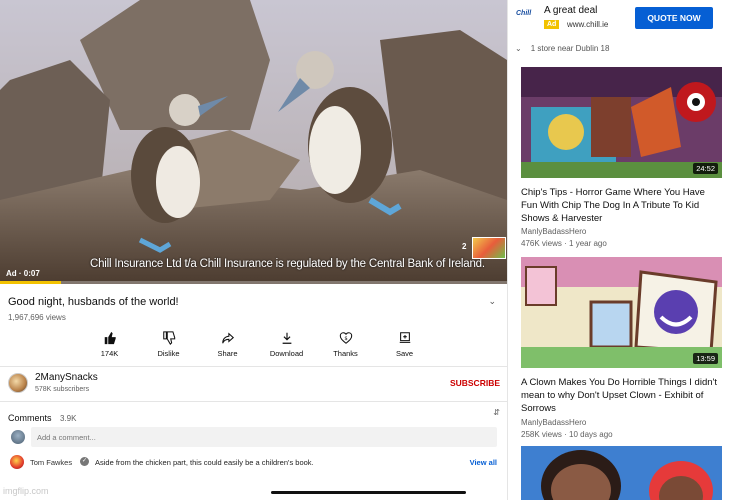 The image size is (737, 500). What do you see at coordinates (570, 48) in the screenshot?
I see `store-location: 1 store near Dublin 18` at bounding box center [570, 48].